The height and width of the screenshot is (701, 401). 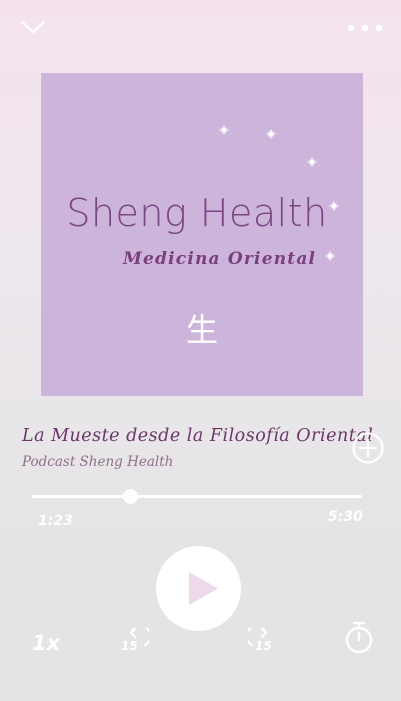 I want to click on chevron-down-icon, so click(x=33, y=28).